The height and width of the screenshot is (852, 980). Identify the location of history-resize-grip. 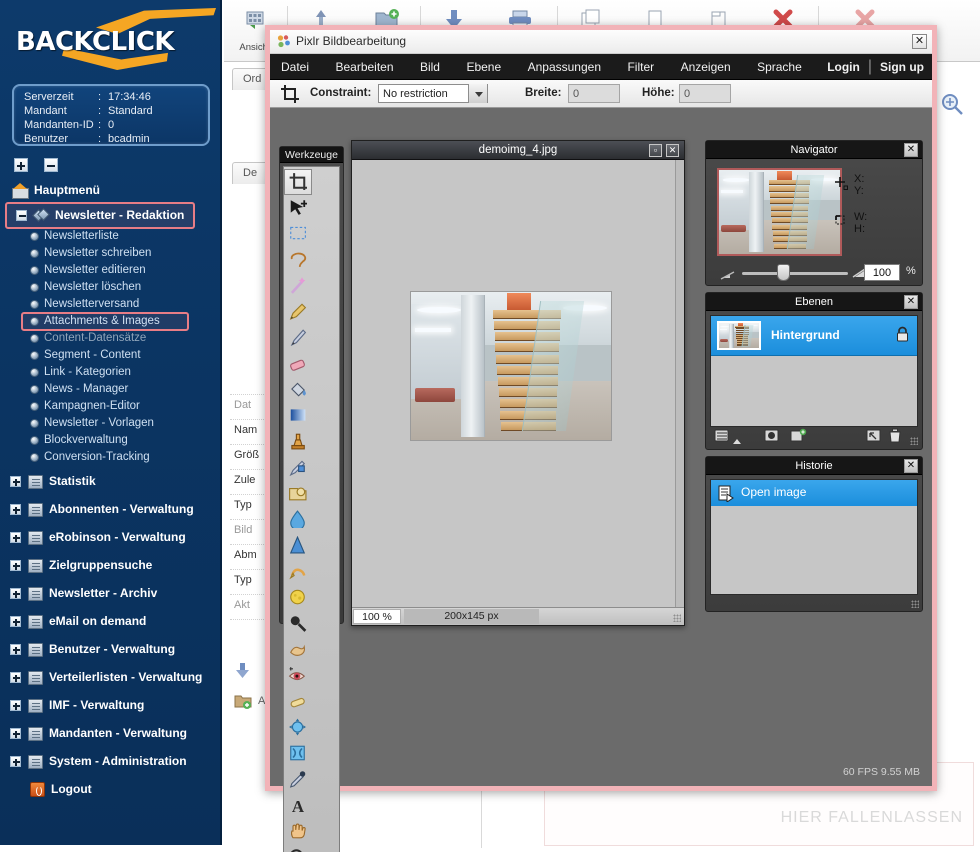
(915, 604).